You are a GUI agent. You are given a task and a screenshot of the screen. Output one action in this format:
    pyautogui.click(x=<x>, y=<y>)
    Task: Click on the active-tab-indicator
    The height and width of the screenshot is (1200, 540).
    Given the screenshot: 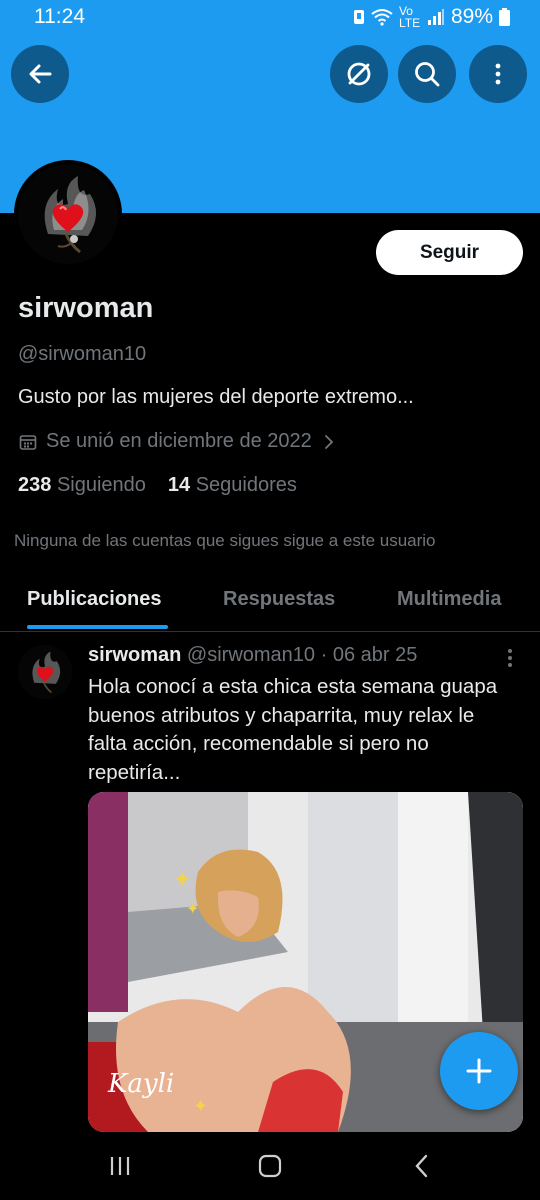 What is the action you would take?
    pyautogui.click(x=97, y=627)
    